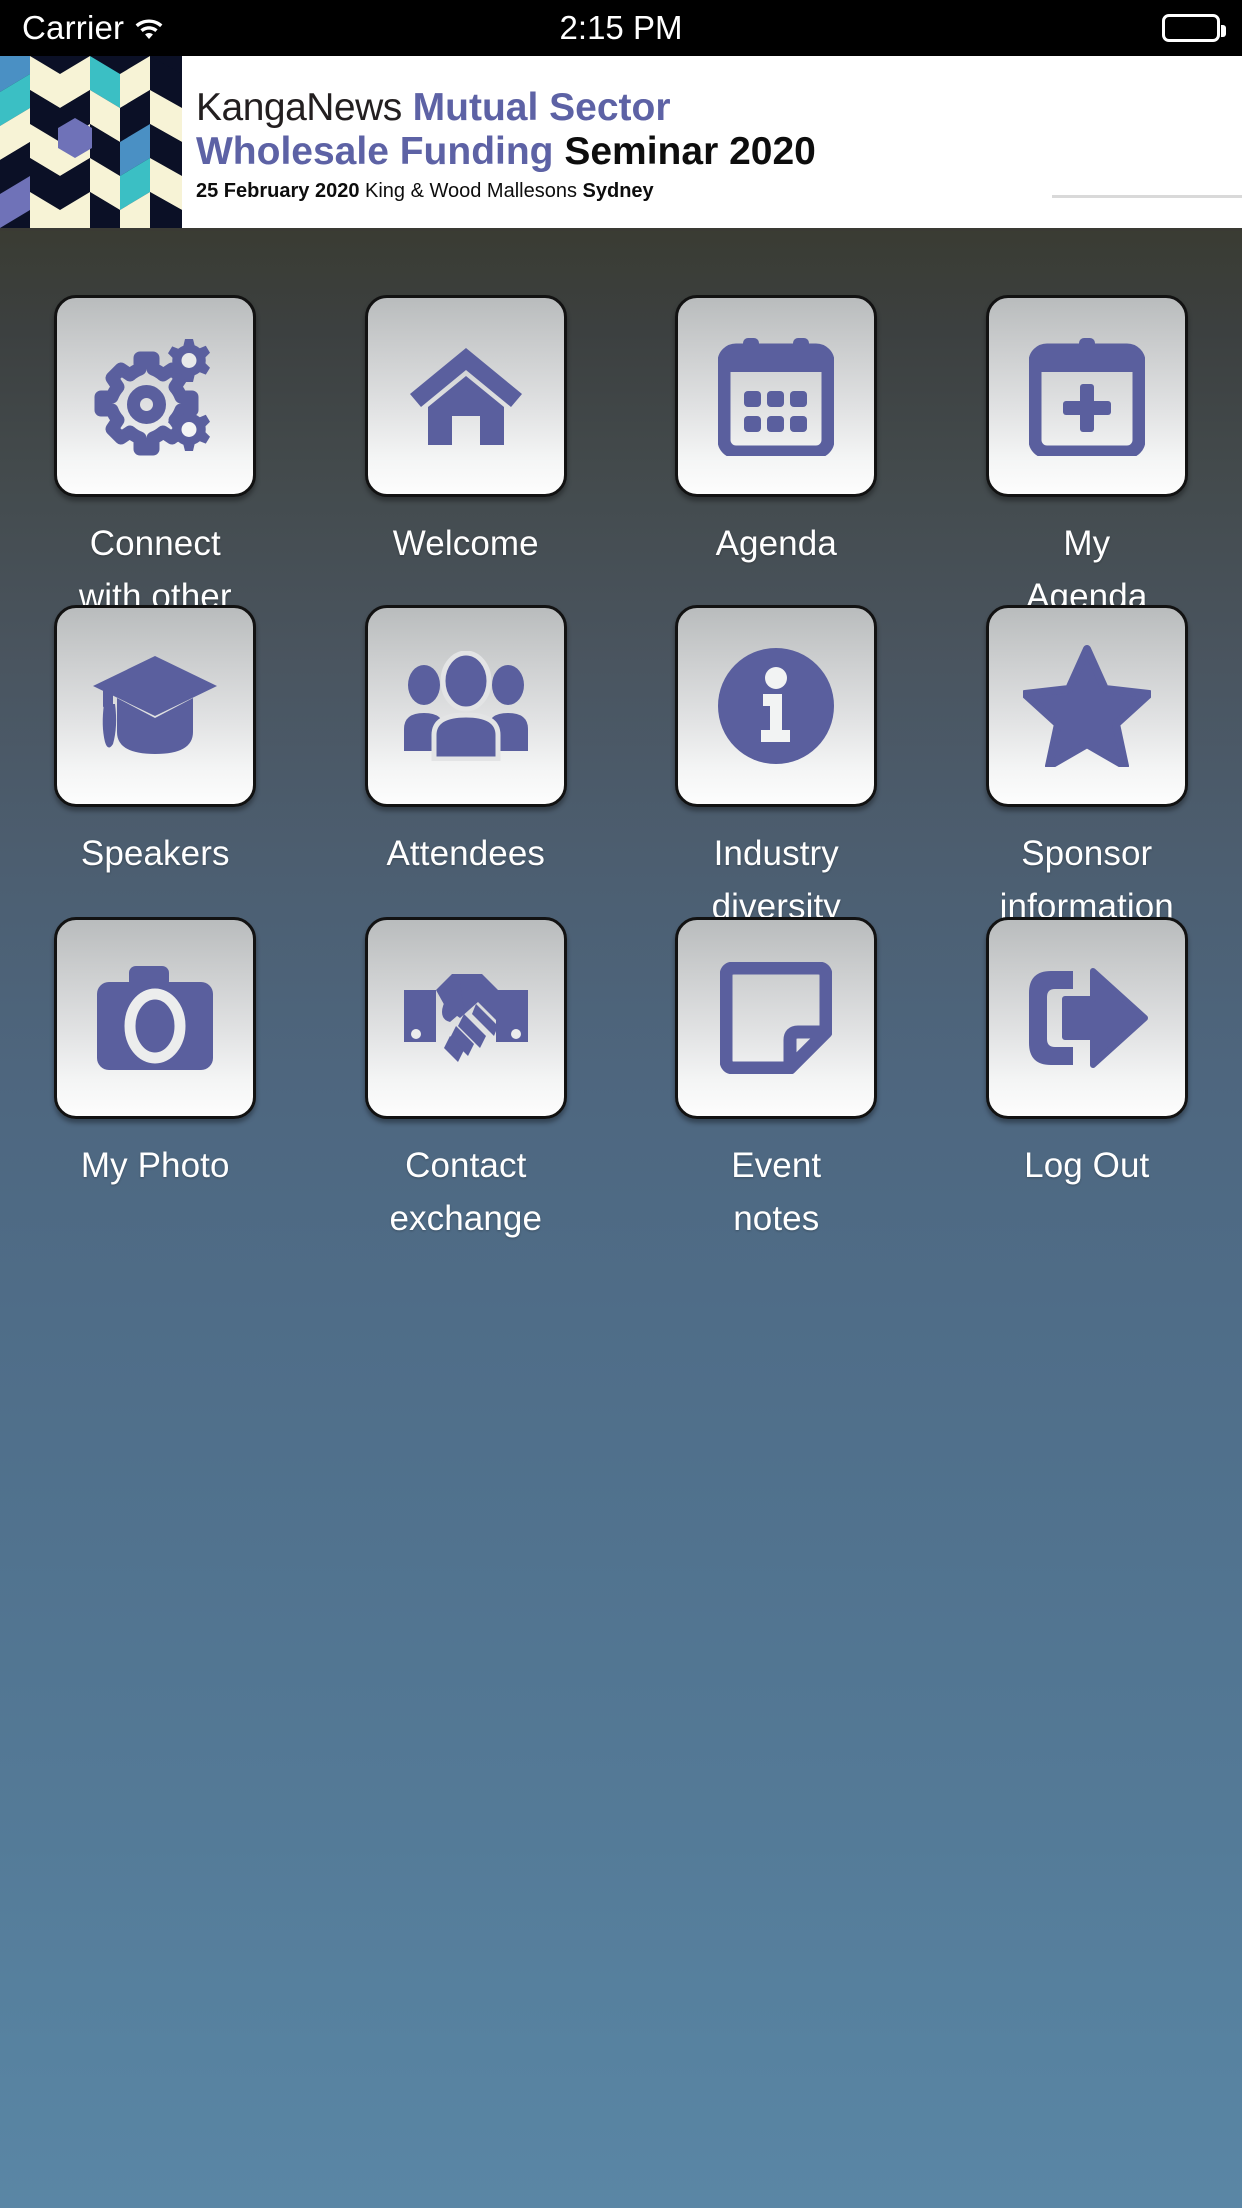  I want to click on banner-title-line-1: KangaNews Mutual Sector, so click(506, 107).